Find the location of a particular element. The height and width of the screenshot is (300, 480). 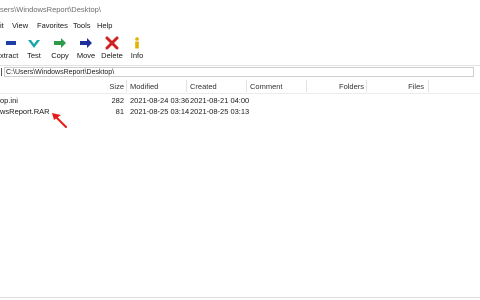

address-bar: C:\Users\WindowsReport\Desktop\ is located at coordinates (240, 71).